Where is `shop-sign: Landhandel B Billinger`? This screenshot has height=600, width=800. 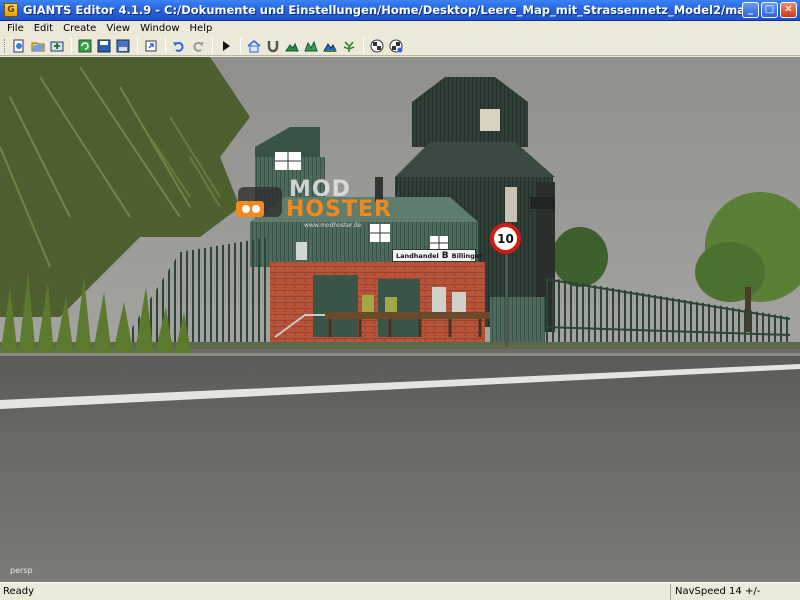 shop-sign: Landhandel B Billinger is located at coordinates (437, 255).